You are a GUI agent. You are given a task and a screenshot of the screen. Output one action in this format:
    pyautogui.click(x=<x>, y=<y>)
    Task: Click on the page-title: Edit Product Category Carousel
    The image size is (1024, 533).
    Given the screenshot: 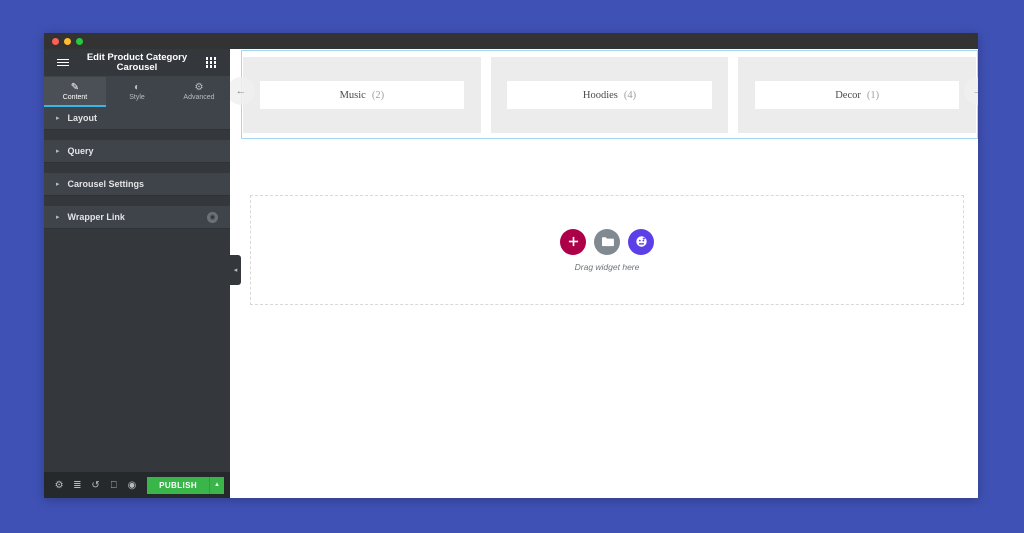 What is the action you would take?
    pyautogui.click(x=137, y=62)
    